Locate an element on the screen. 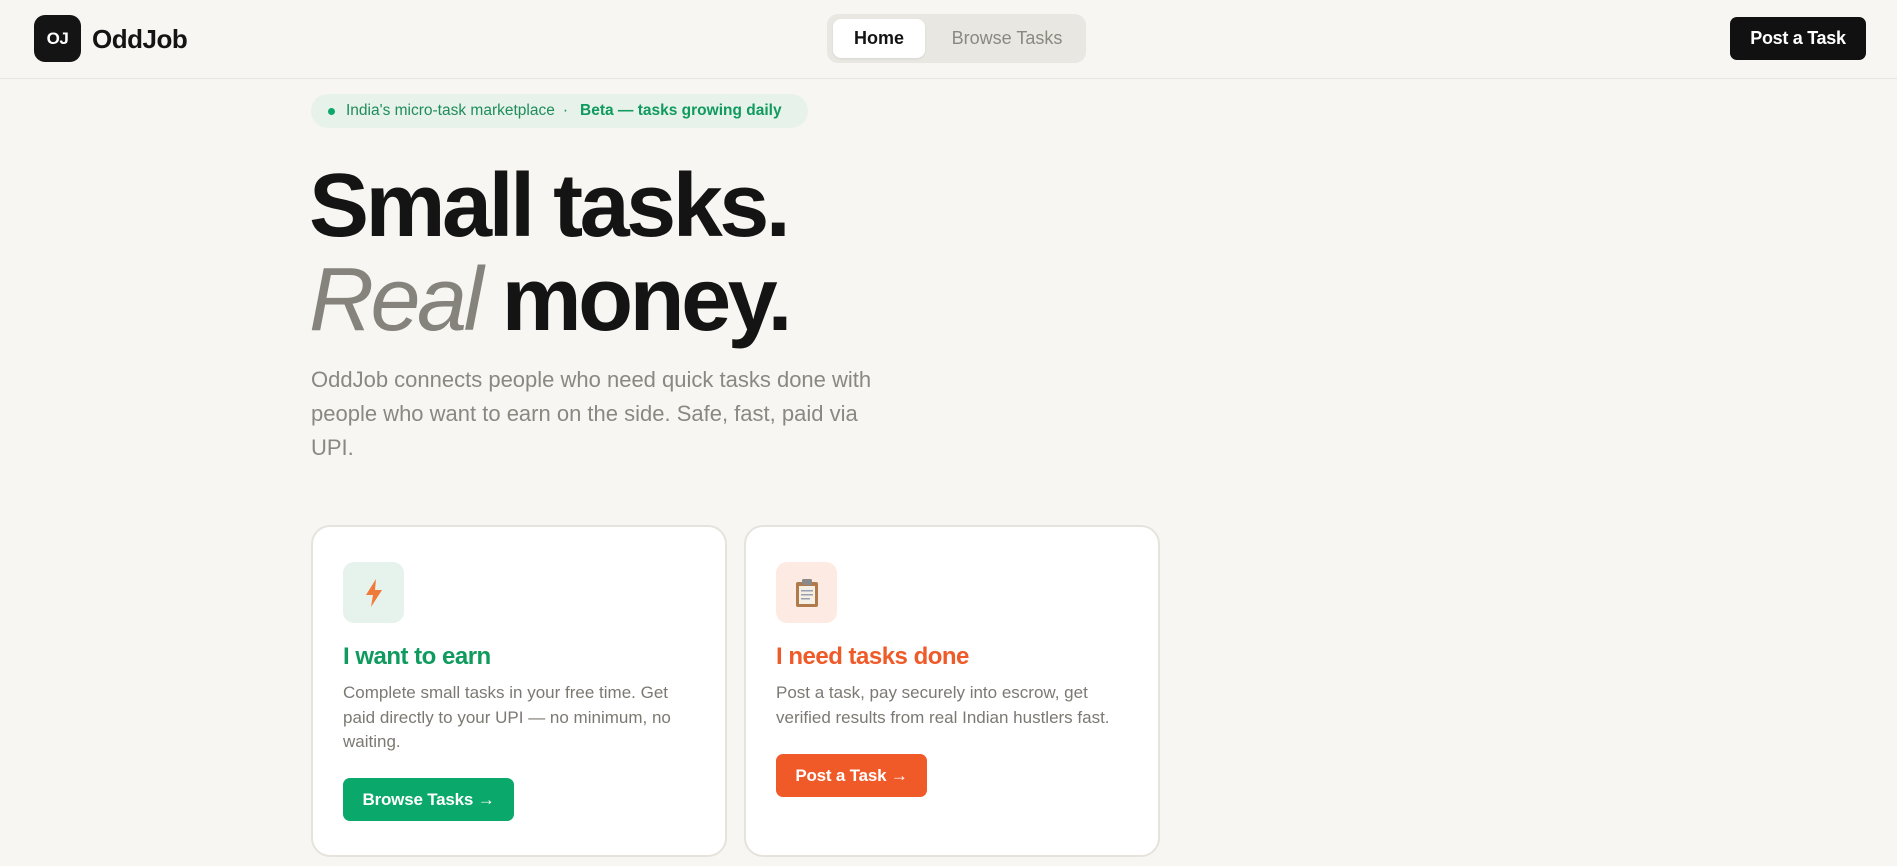 This screenshot has width=1897, height=866. lightning-icon is located at coordinates (373, 592).